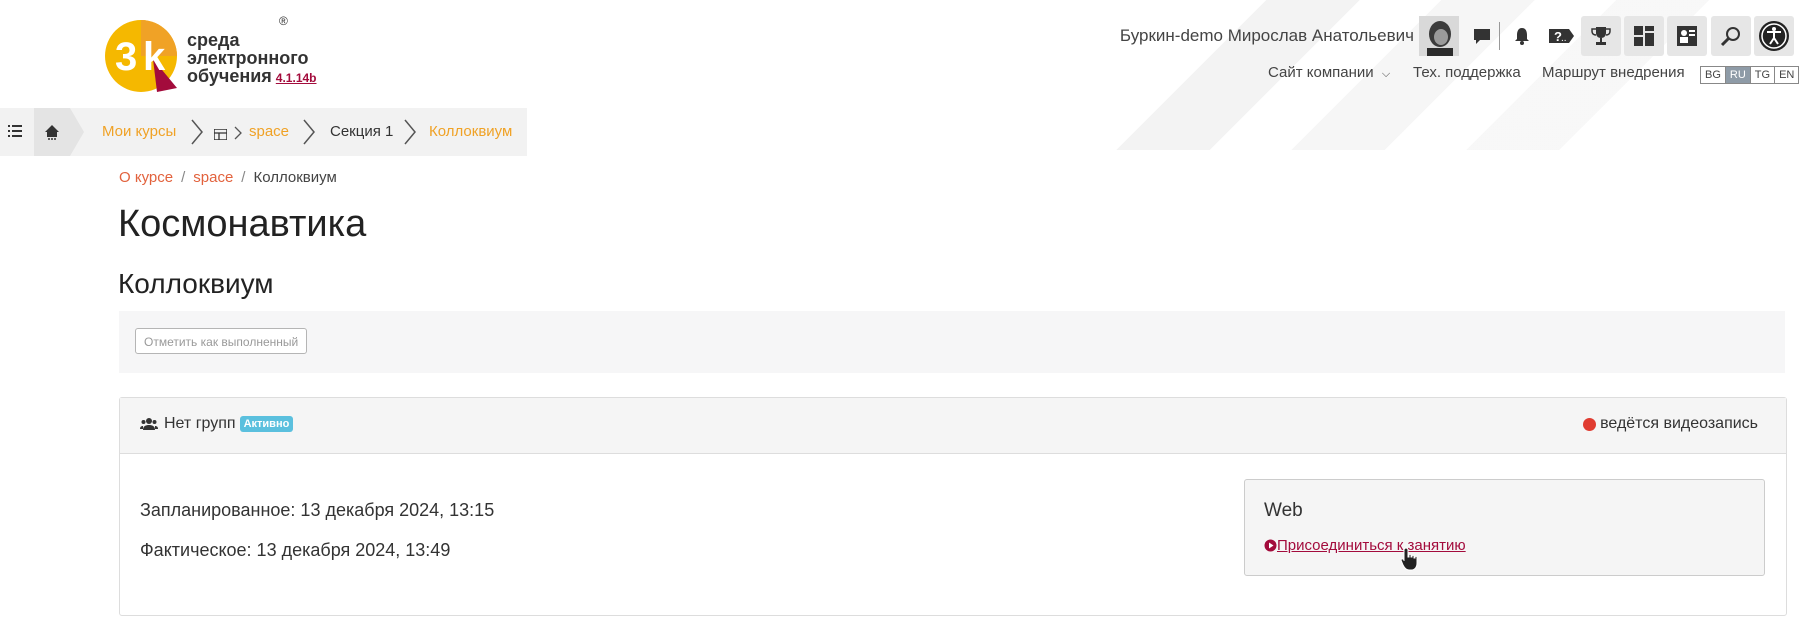 The image size is (1816, 636). What do you see at coordinates (295, 550) in the screenshot?
I see `actual-time: Фактическое: 13 декабря 2024, 13:49` at bounding box center [295, 550].